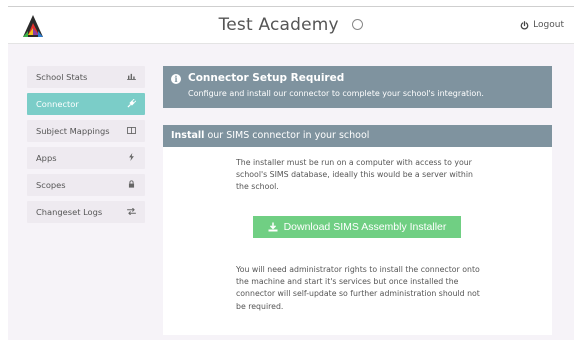 Image resolution: width=581 pixels, height=351 pixels. I want to click on alert-title: Connector Setup Required, so click(266, 78).